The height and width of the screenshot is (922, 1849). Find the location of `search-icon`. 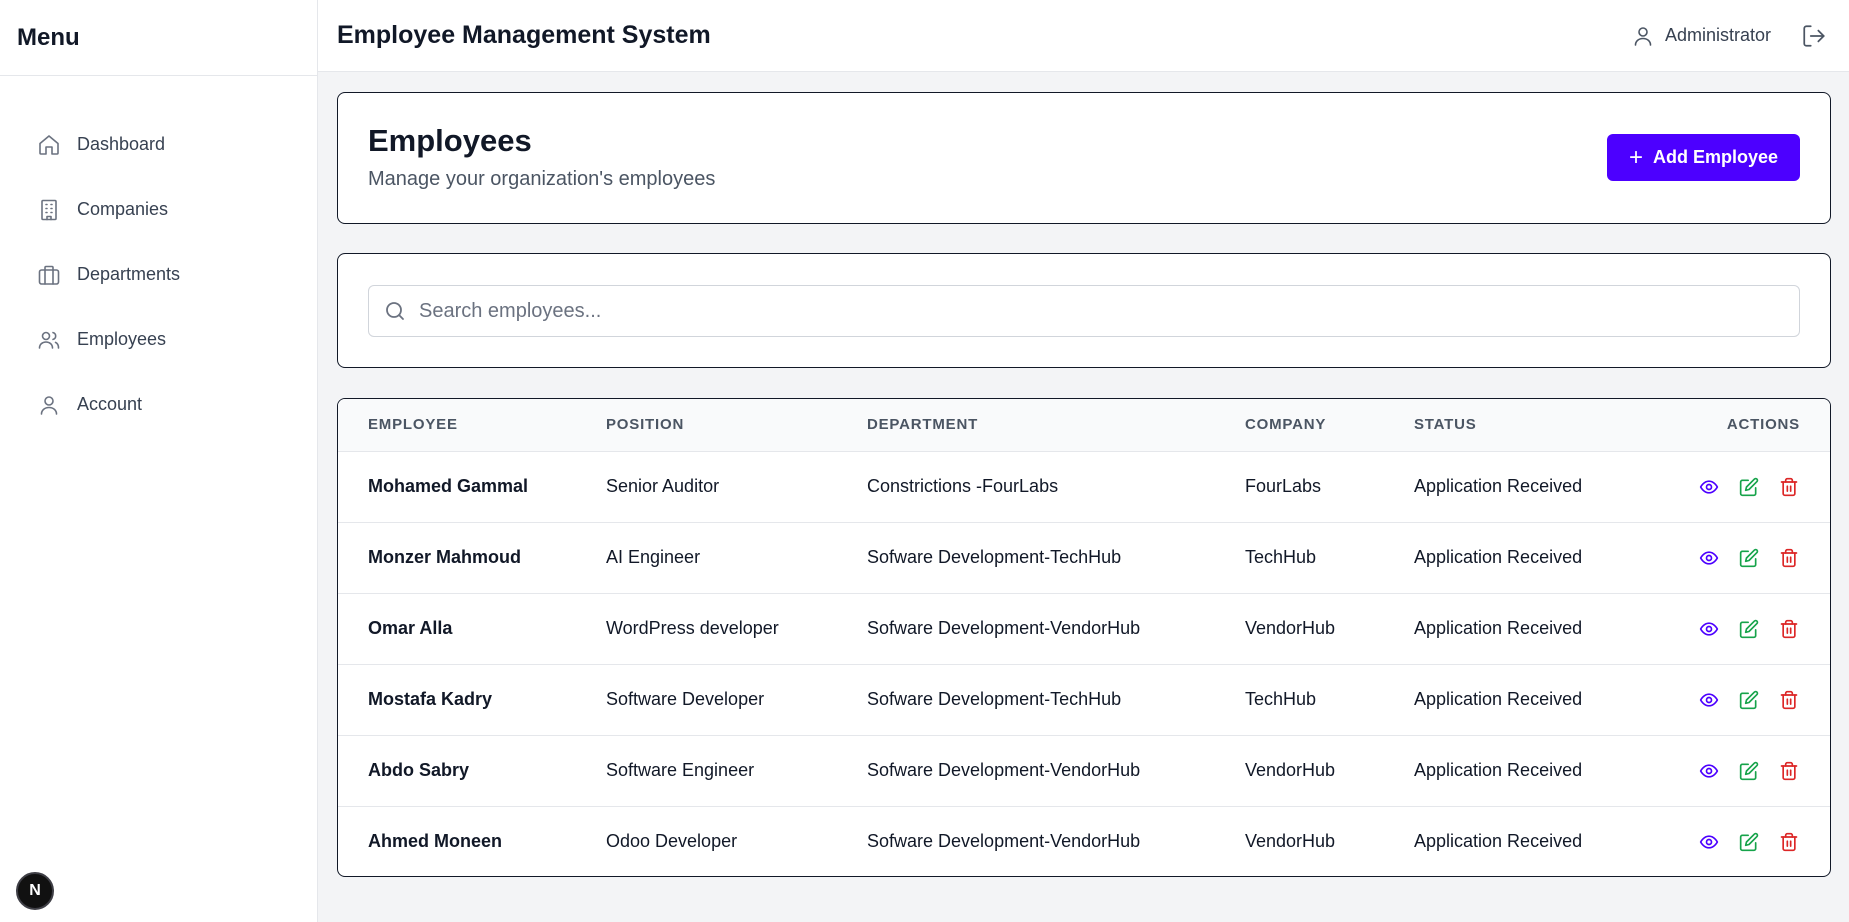

search-icon is located at coordinates (395, 311).